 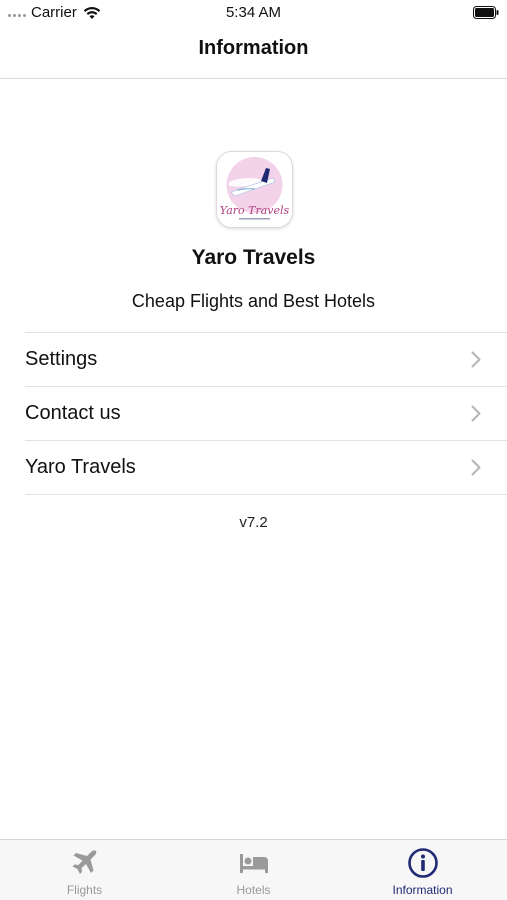 What do you see at coordinates (266, 467) in the screenshot?
I see `menu-item-yaro-travels: Yaro Travels` at bounding box center [266, 467].